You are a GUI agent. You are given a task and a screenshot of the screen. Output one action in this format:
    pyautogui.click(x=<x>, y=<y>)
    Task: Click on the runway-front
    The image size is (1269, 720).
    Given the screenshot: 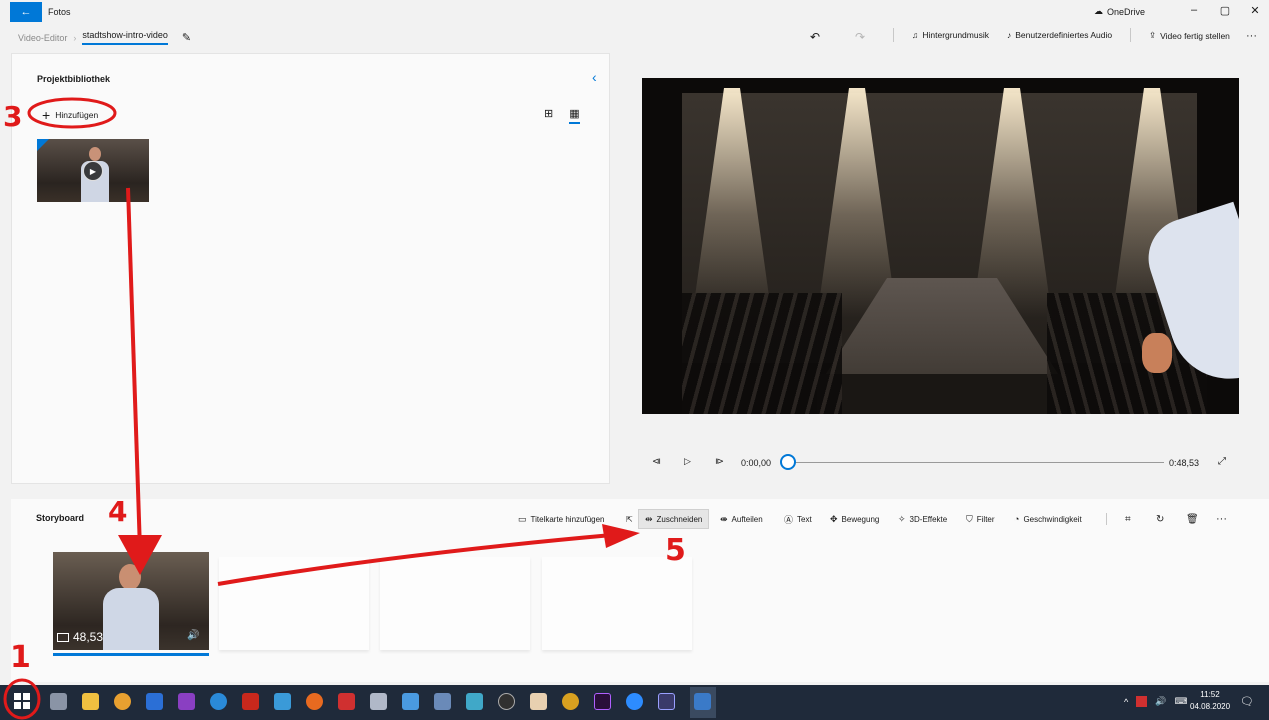 What is the action you would take?
    pyautogui.click(x=942, y=394)
    